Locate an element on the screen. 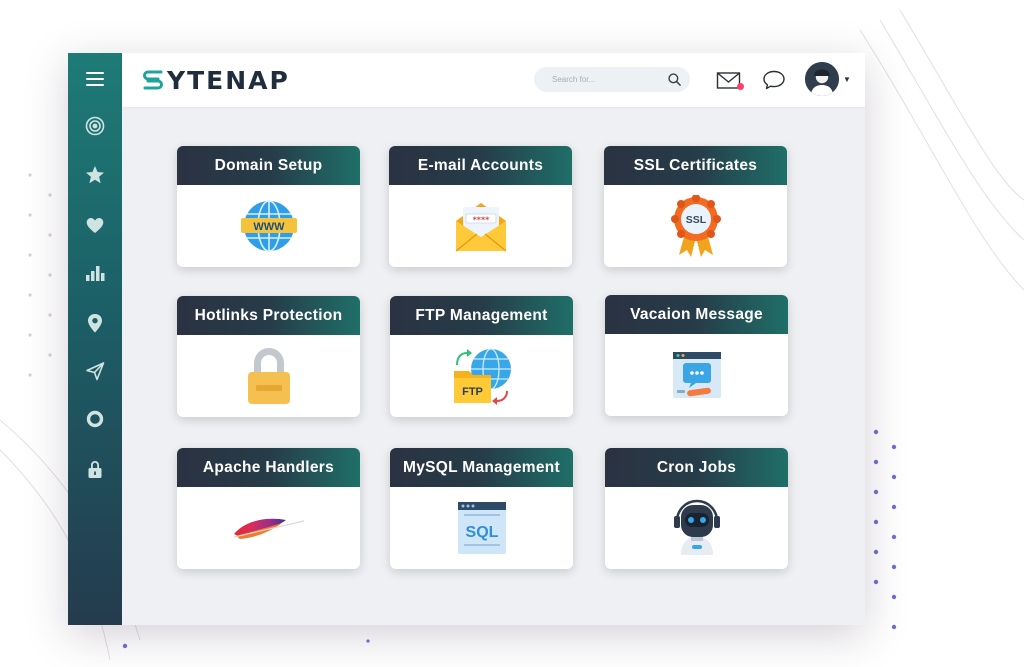 The height and width of the screenshot is (667, 1024). card-mysql-management: MySQL Management SQL is located at coordinates (481, 508).